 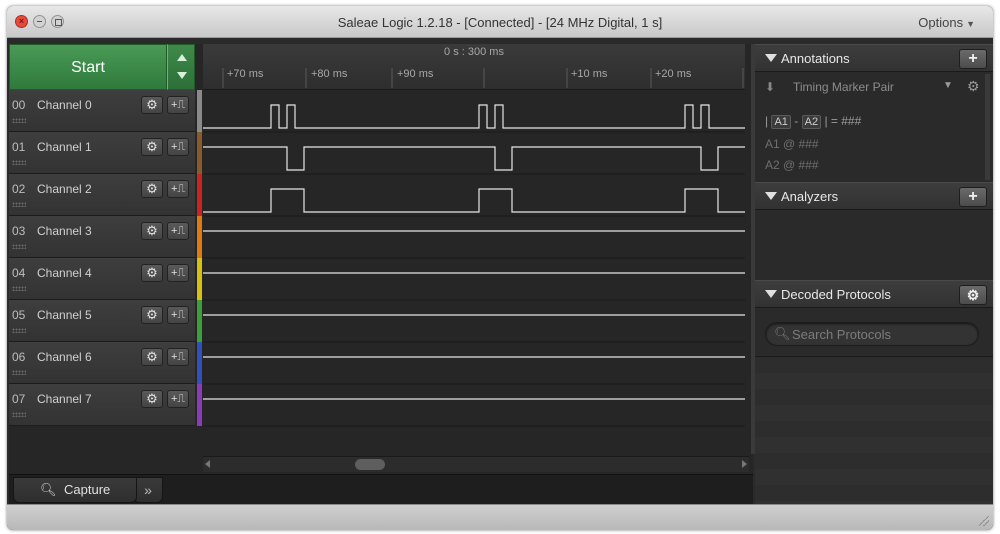 I want to click on channel-row: 00 Channel 0 ⚙ +⎍, so click(x=102, y=111).